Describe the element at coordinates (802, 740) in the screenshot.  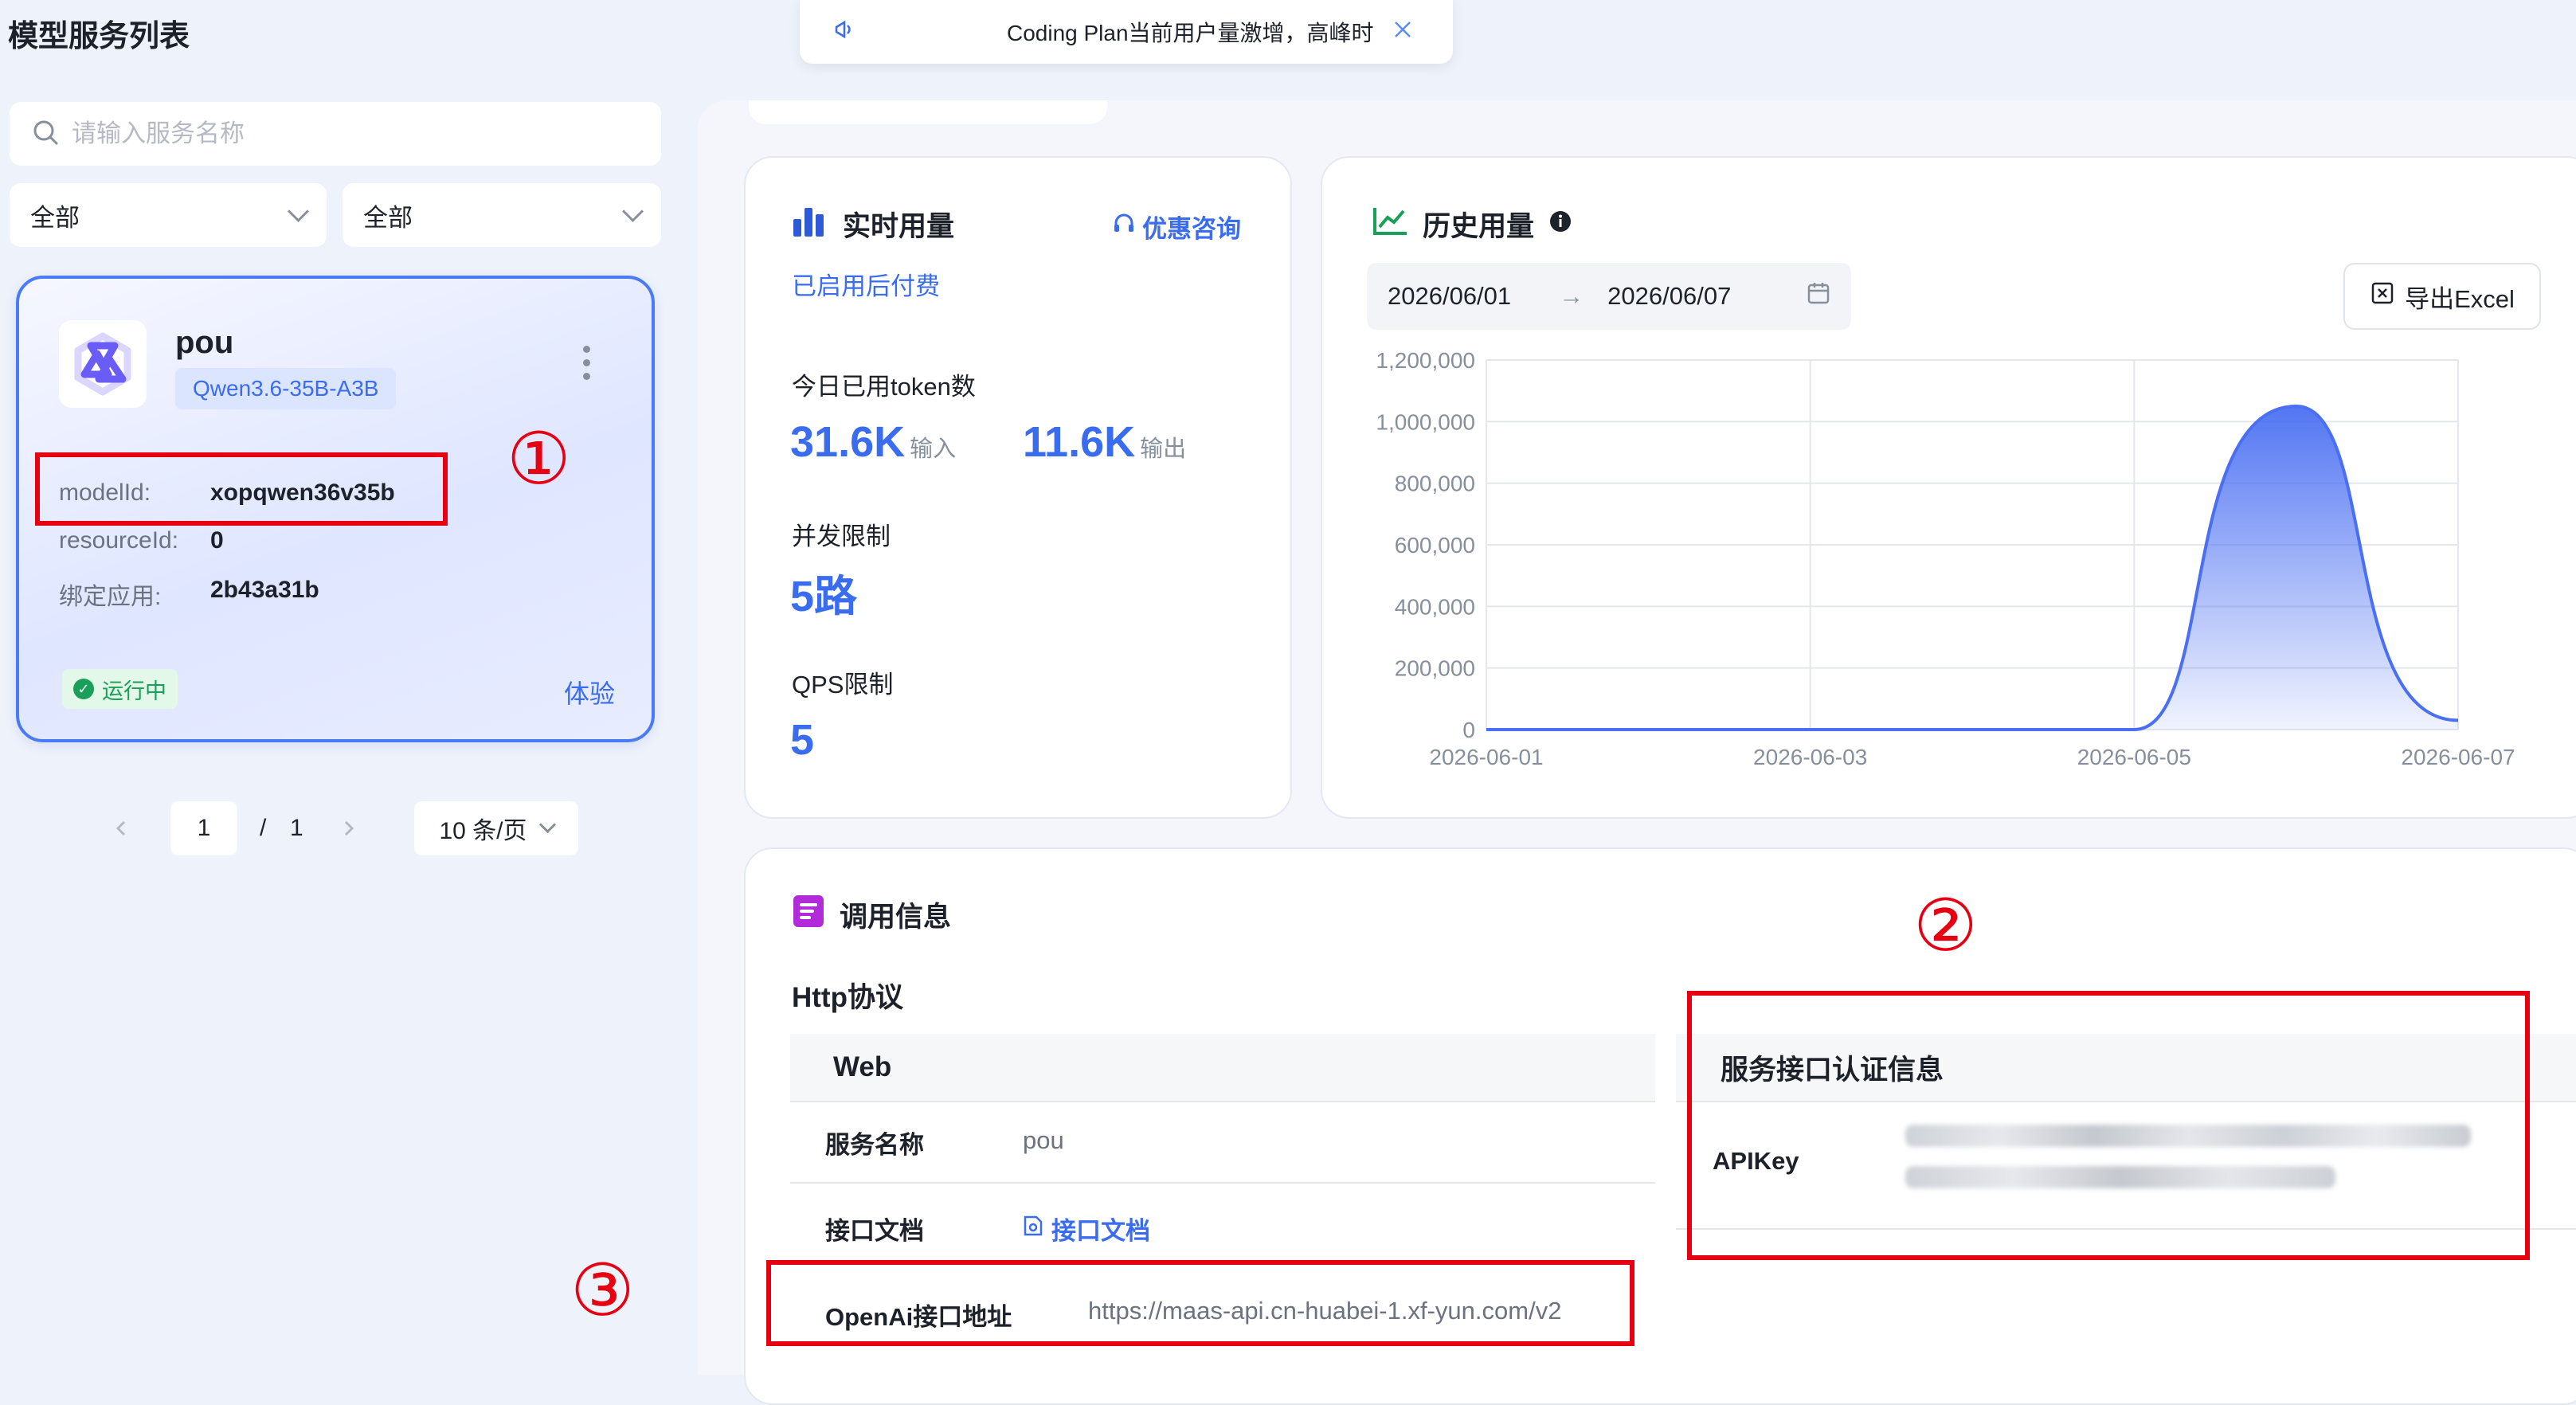
I see `qps-value: 5` at that location.